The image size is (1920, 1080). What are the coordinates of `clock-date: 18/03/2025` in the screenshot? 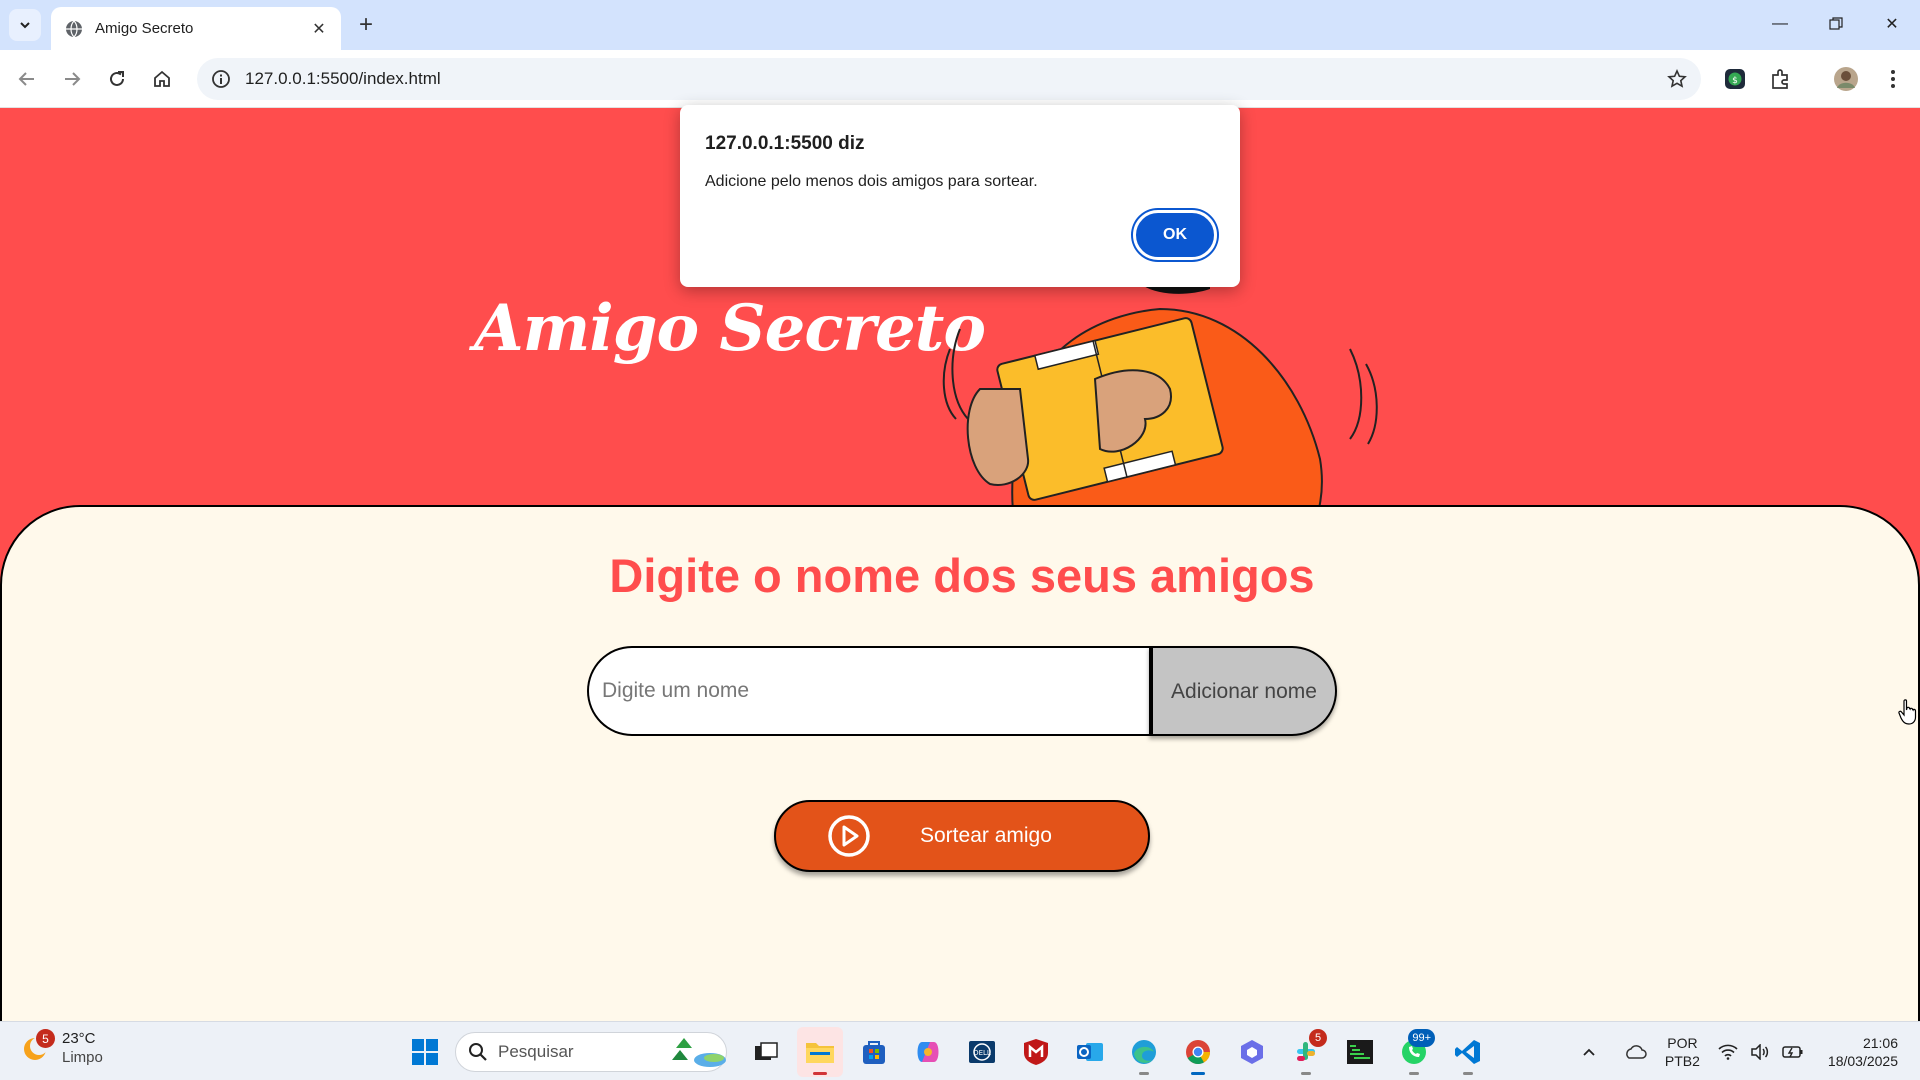 It's located at (1862, 1060).